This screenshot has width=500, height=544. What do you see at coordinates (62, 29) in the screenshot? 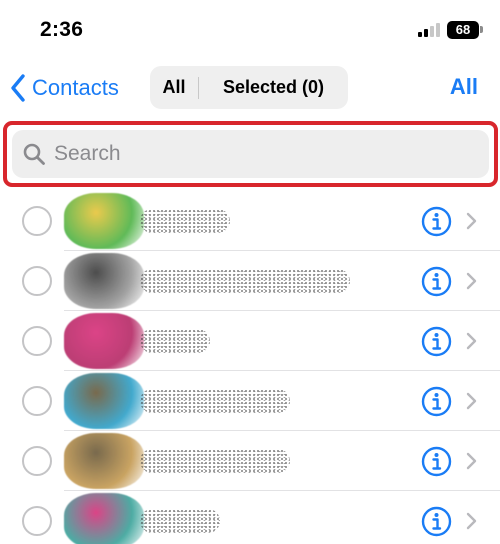
I see `status-time: 2:36` at bounding box center [62, 29].